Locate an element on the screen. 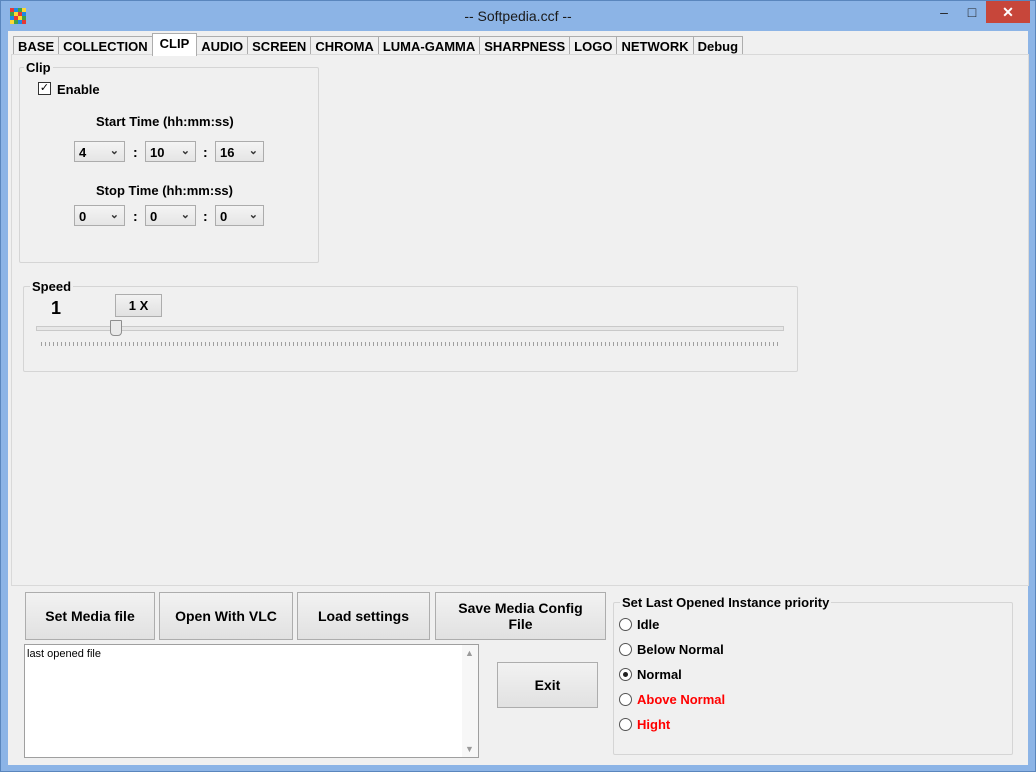 The width and height of the screenshot is (1036, 772). speed-group-title: Speed is located at coordinates (52, 286).